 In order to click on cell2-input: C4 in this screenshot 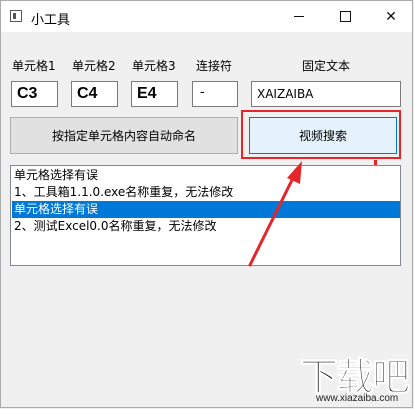, I will do `click(94, 94)`.